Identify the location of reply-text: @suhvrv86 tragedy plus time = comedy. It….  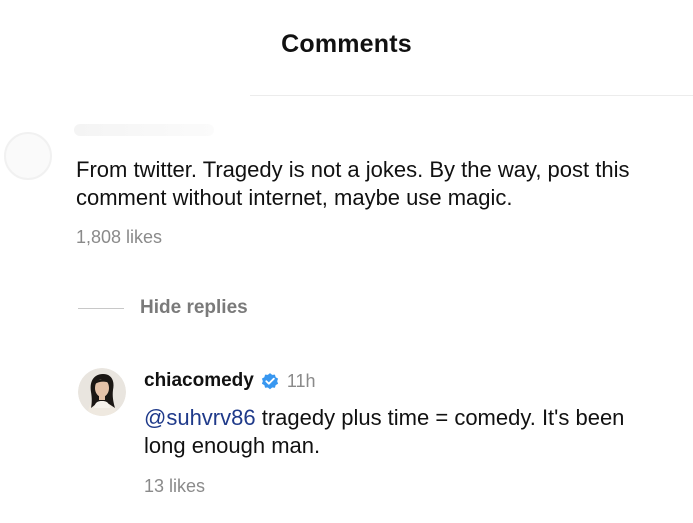
(404, 432).